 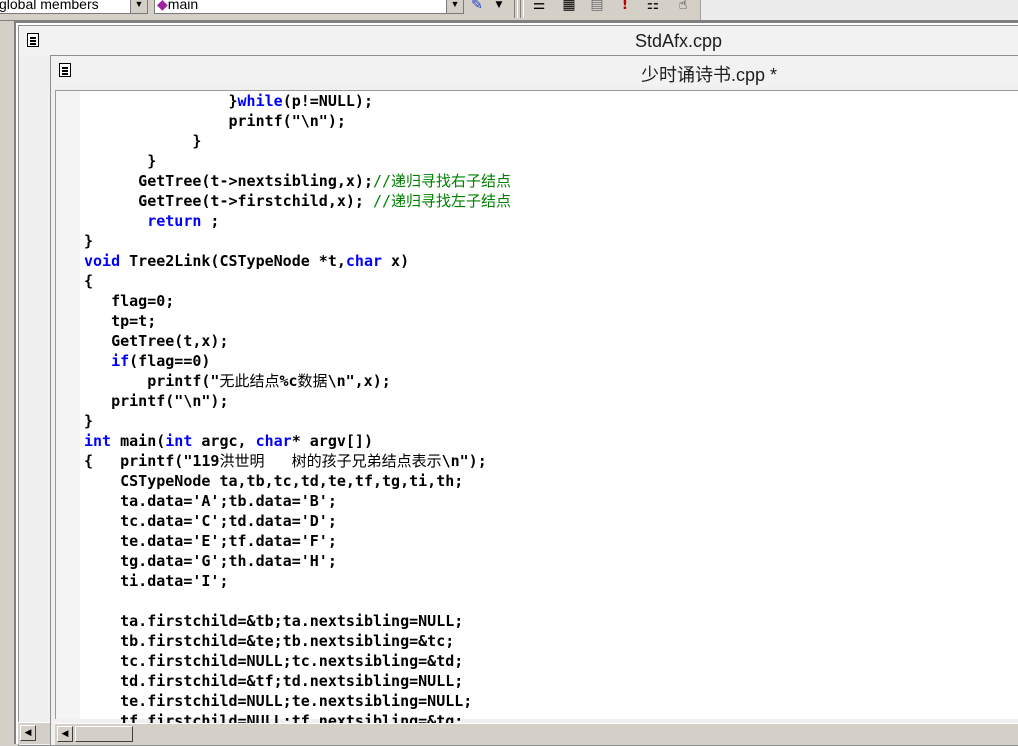 What do you see at coordinates (297, 641) in the screenshot?
I see `code-line: tb.firstchild=&te;tb.nextsibling=&tc;` at bounding box center [297, 641].